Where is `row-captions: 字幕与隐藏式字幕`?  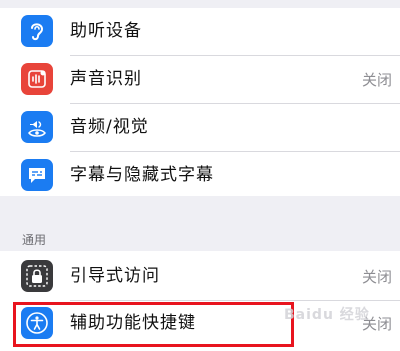
row-captions: 字幕与隐藏式字幕 is located at coordinates (200, 175).